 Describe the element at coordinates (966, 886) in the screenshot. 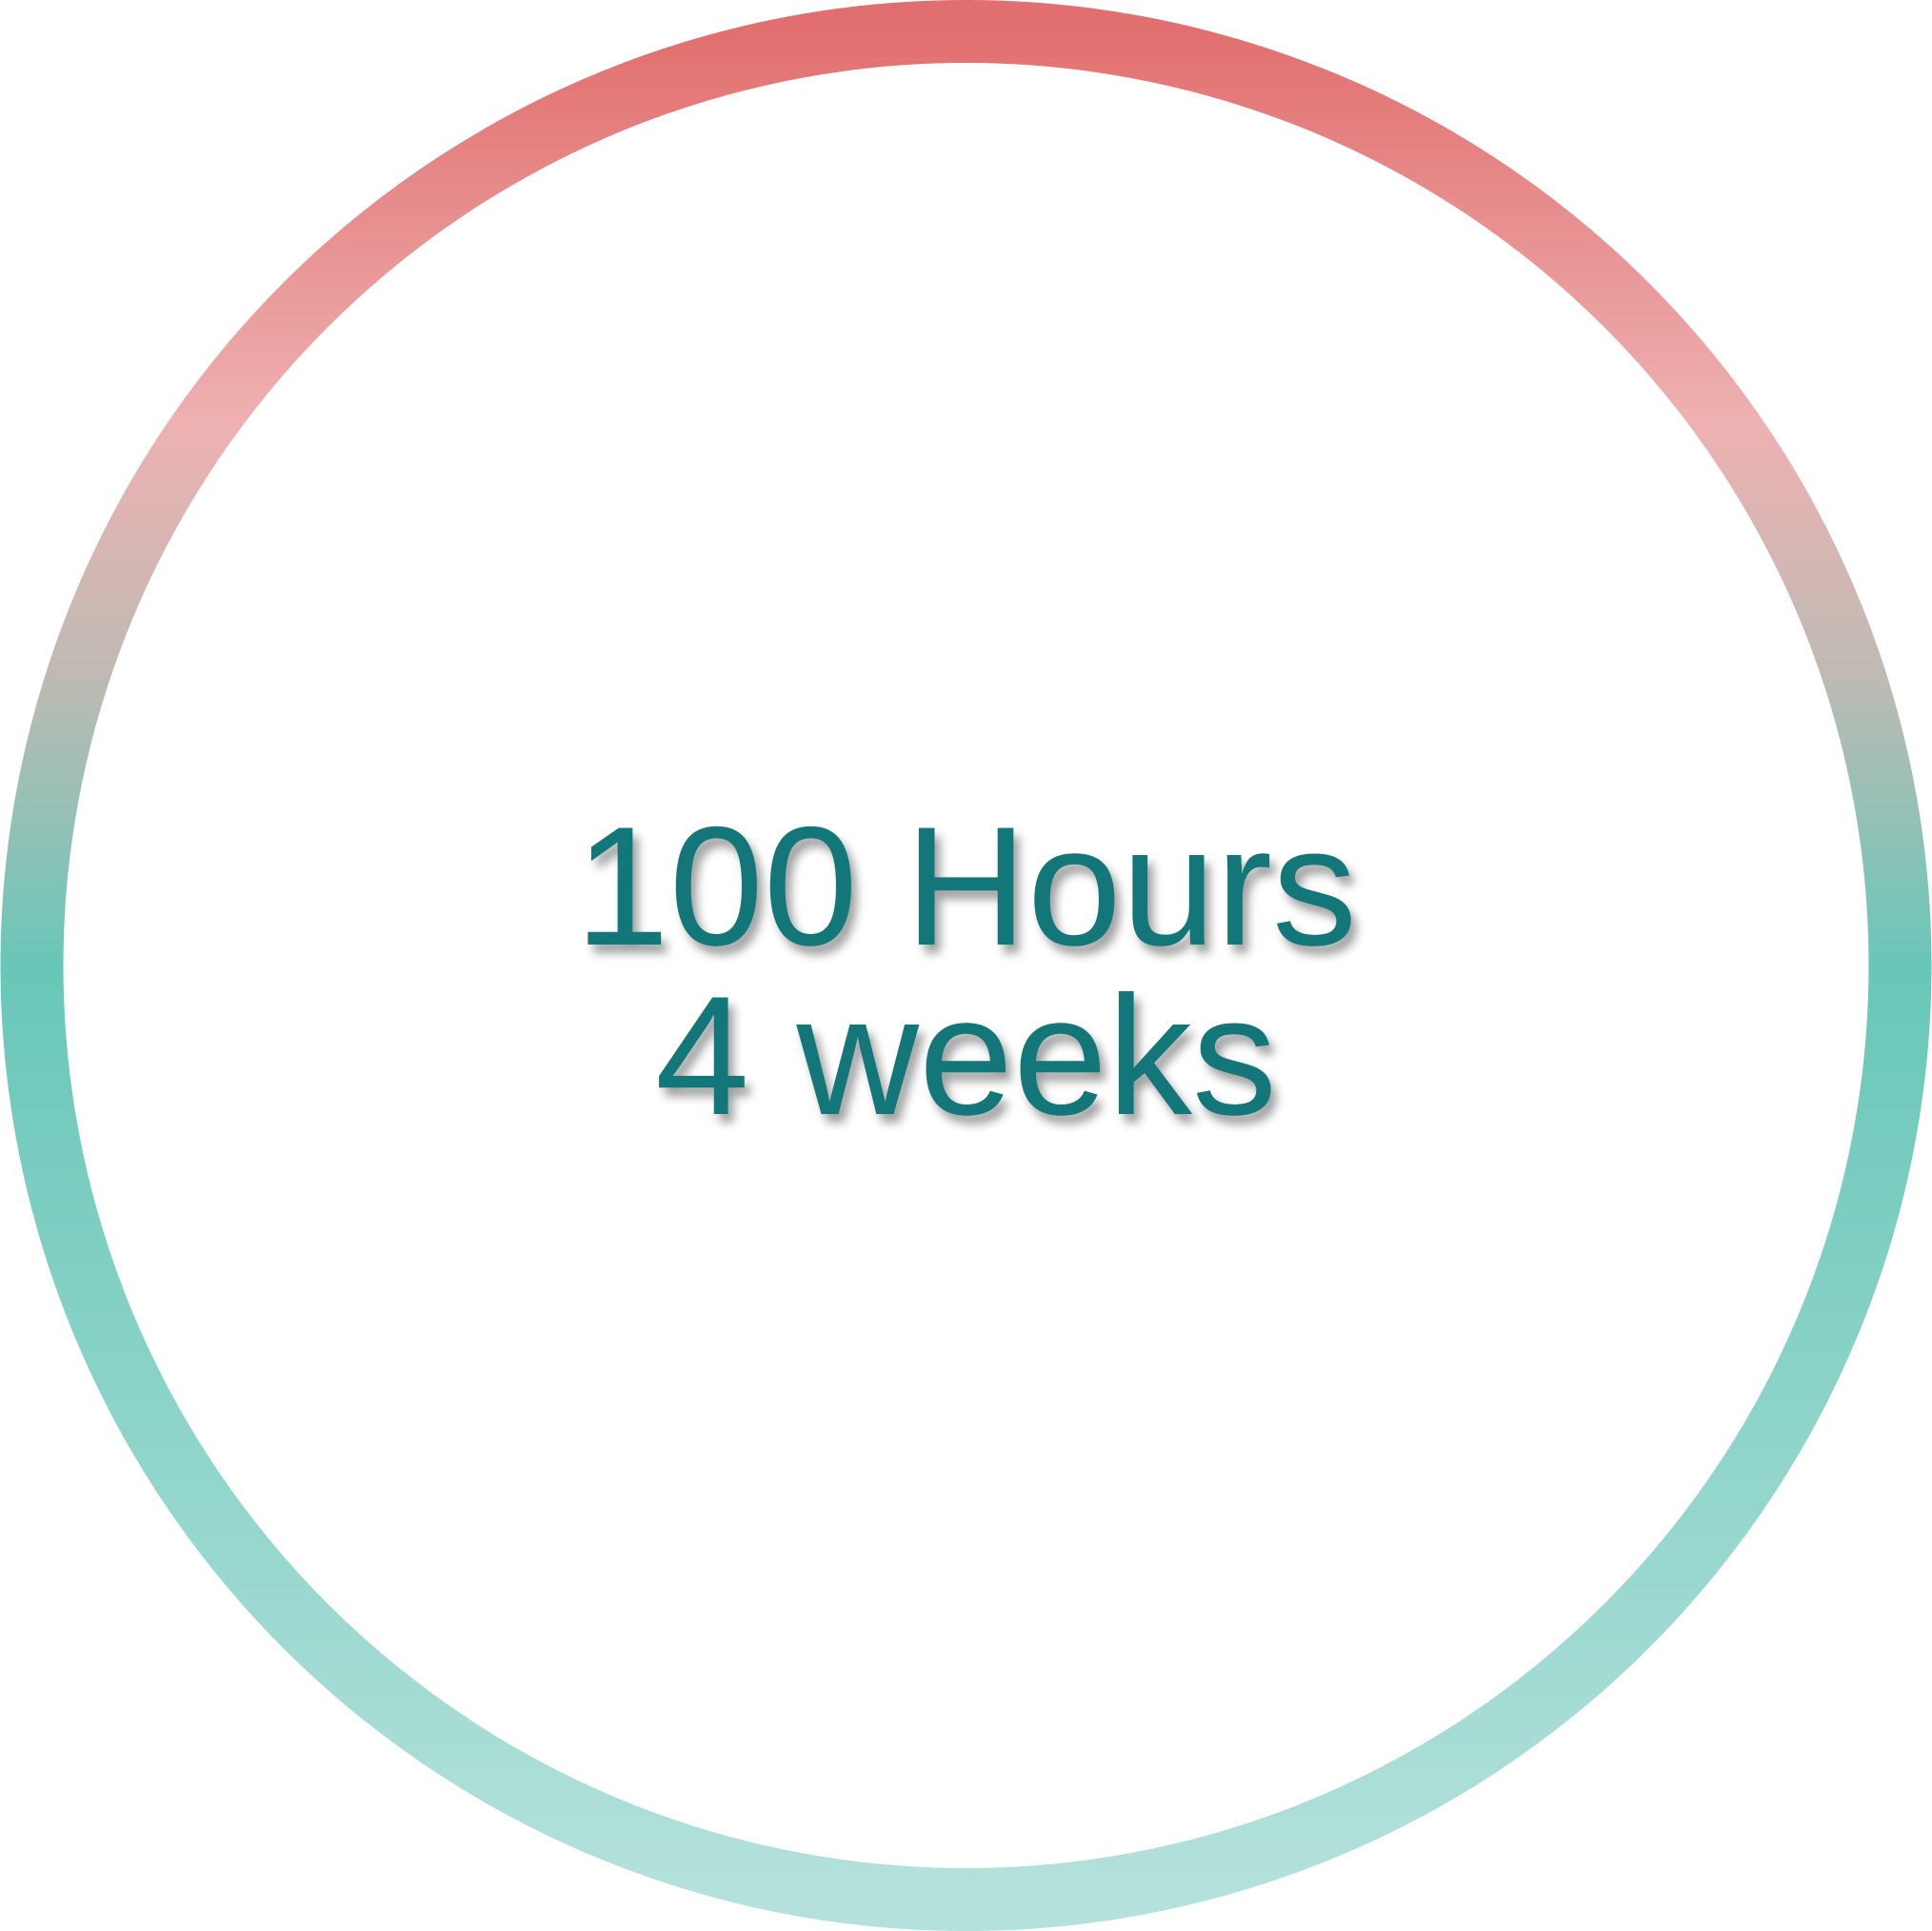

I see `hours-text: 100 Hours` at that location.